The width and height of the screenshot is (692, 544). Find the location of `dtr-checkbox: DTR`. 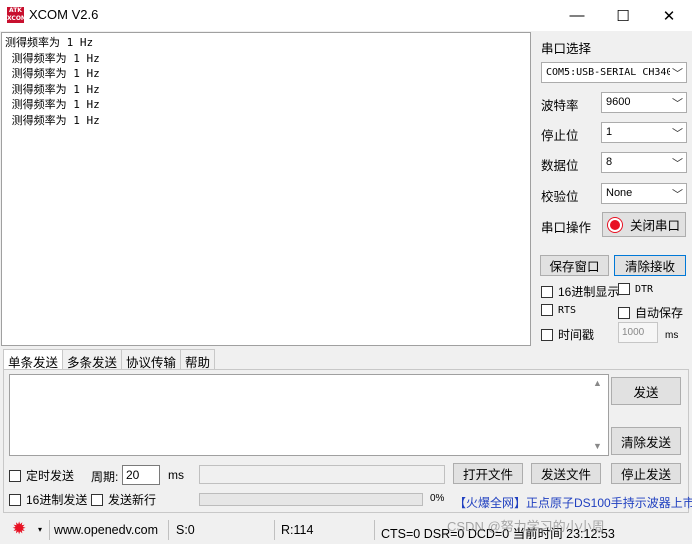

dtr-checkbox: DTR is located at coordinates (635, 289).